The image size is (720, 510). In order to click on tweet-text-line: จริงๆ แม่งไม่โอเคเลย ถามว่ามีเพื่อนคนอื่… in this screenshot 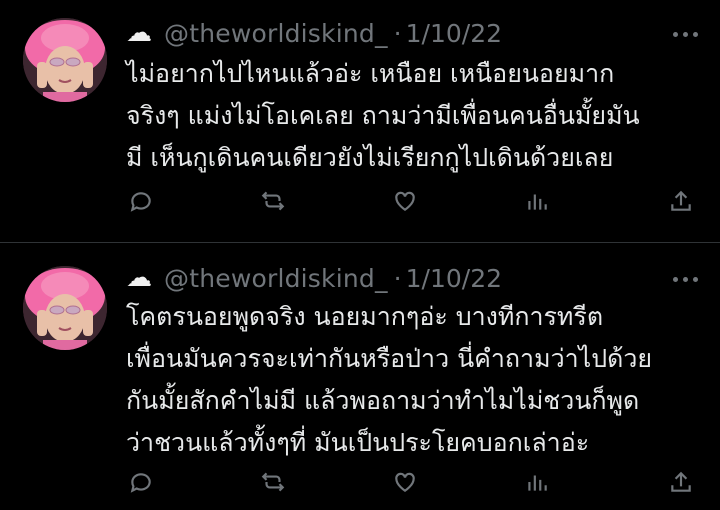, I will do `click(383, 115)`.